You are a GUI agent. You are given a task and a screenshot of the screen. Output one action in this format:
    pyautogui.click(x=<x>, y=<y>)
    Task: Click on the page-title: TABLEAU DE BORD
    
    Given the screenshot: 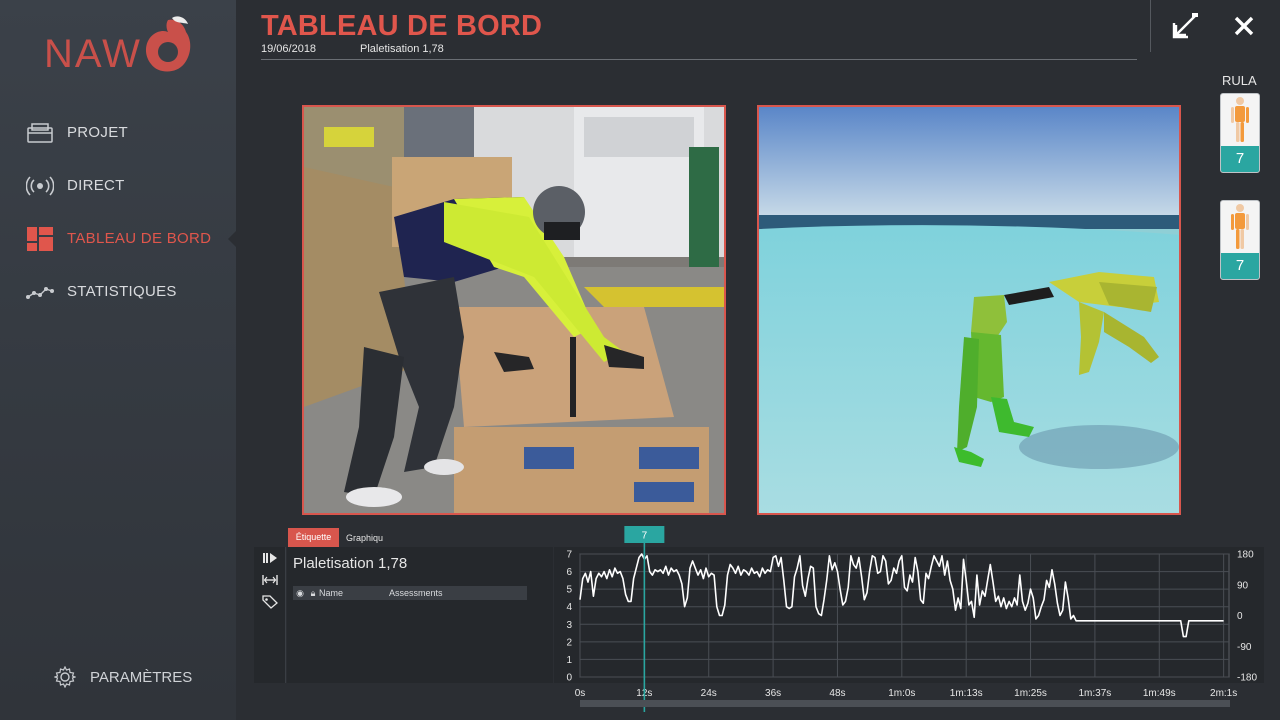 What is the action you would take?
    pyautogui.click(x=402, y=26)
    